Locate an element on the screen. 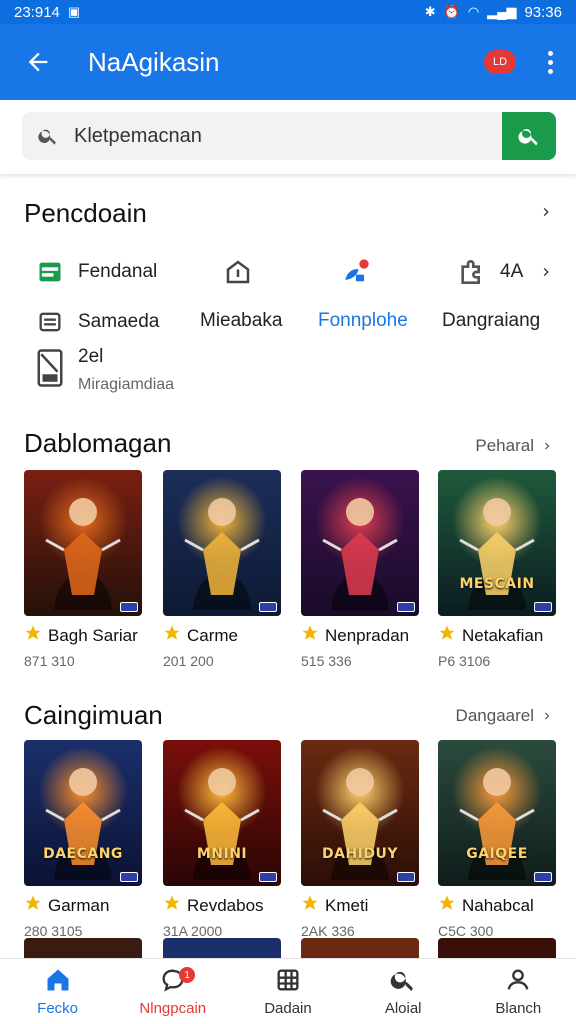  game-cover-title: DAHIDUY is located at coordinates (359, 854).